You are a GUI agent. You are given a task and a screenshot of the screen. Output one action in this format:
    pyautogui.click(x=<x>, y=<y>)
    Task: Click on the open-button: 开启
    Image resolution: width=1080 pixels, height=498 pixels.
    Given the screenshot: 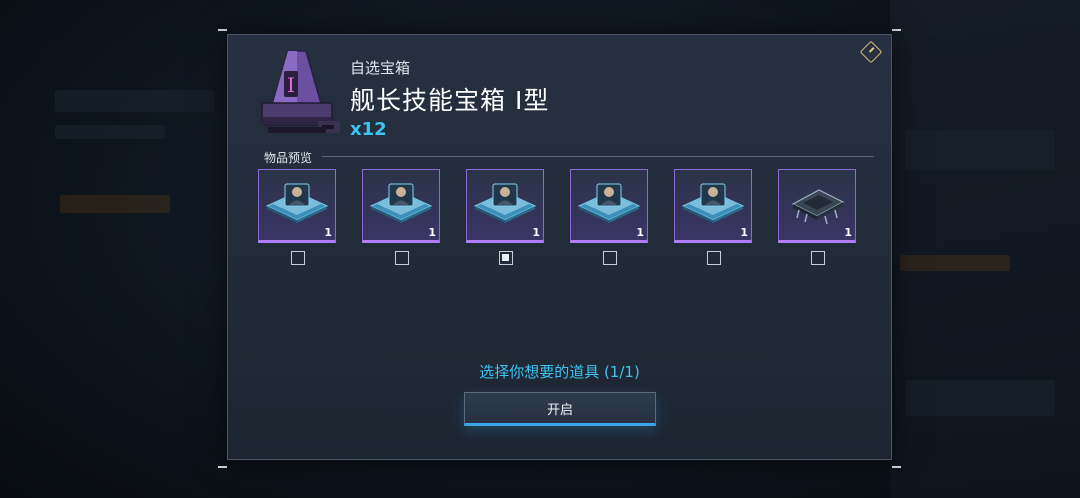 What is the action you would take?
    pyautogui.click(x=560, y=409)
    